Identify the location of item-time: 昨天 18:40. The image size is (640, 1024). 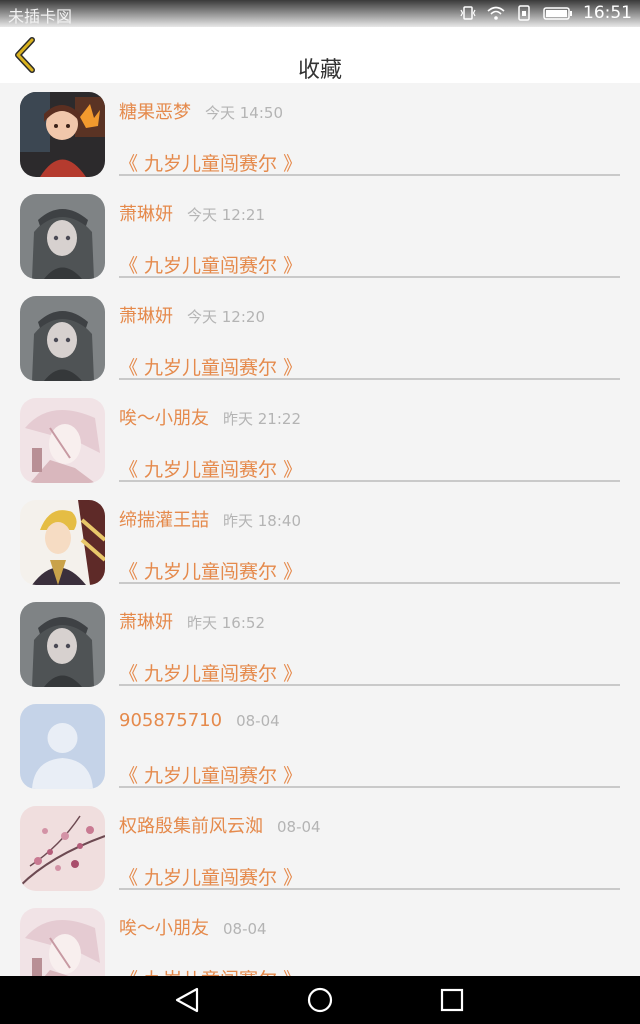
(262, 521).